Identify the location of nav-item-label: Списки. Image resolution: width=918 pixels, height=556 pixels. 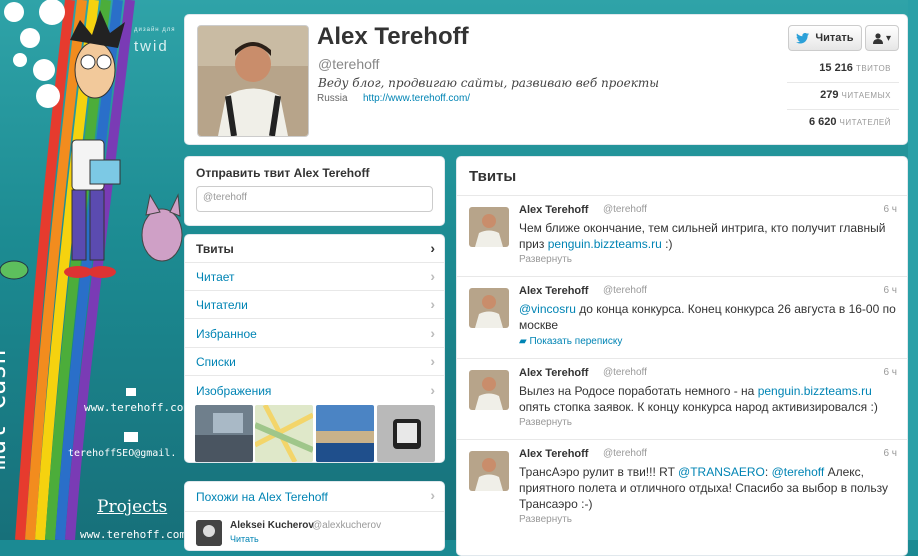
(216, 362).